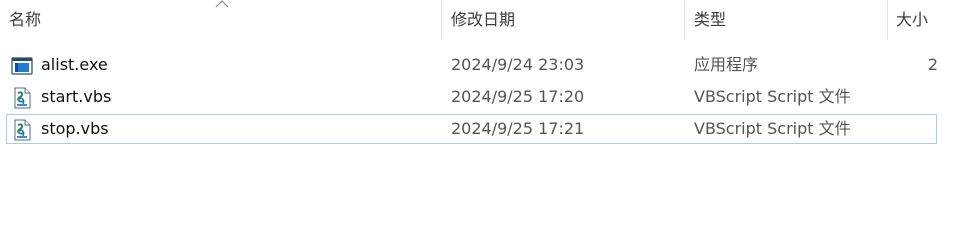 The width and height of the screenshot is (957, 250). Describe the element at coordinates (789, 20) in the screenshot. I see `column-header-type: 类型` at that location.